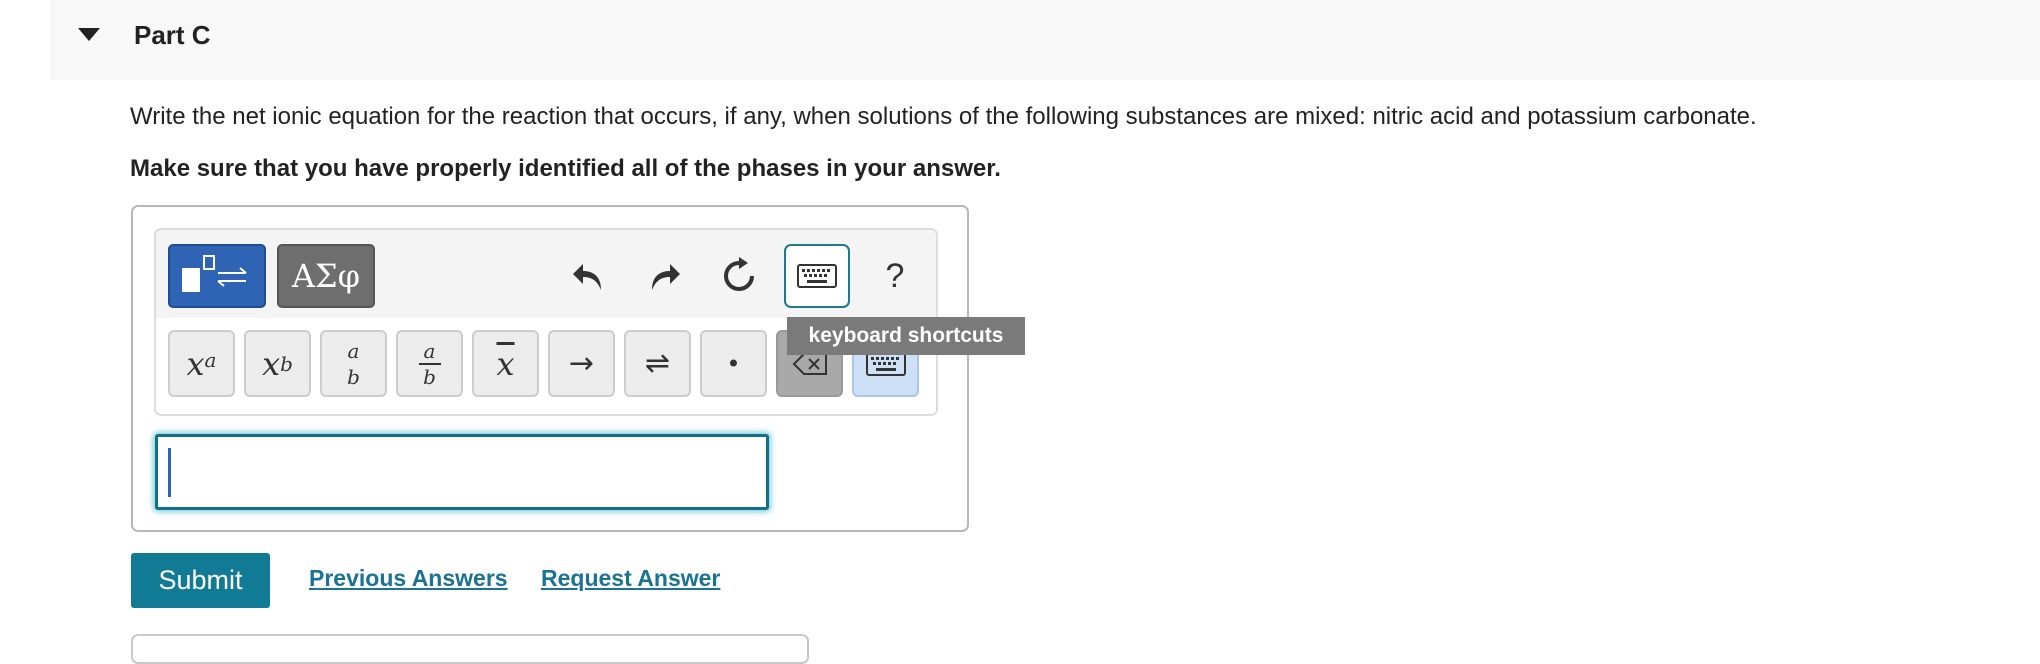  I want to click on templates-mode-button, so click(217, 276).